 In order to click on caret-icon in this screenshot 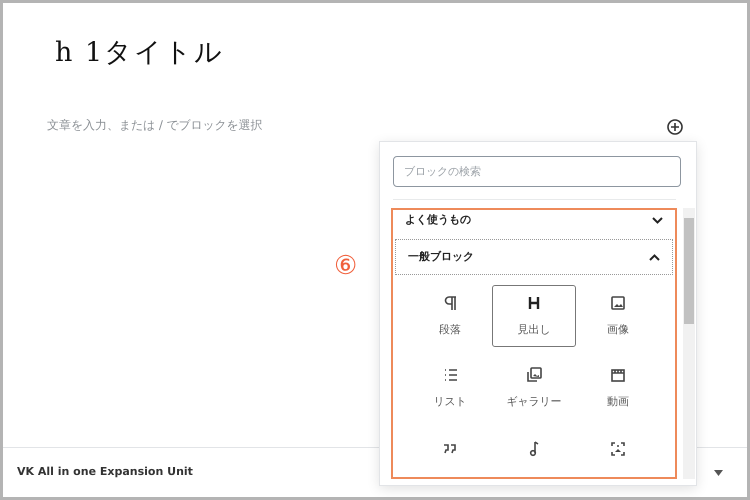, I will do `click(718, 473)`.